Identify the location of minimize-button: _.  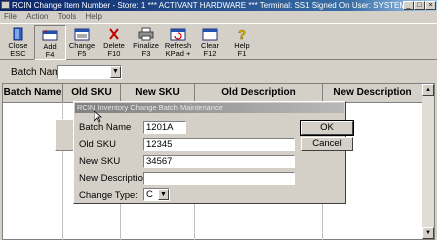
(408, 5).